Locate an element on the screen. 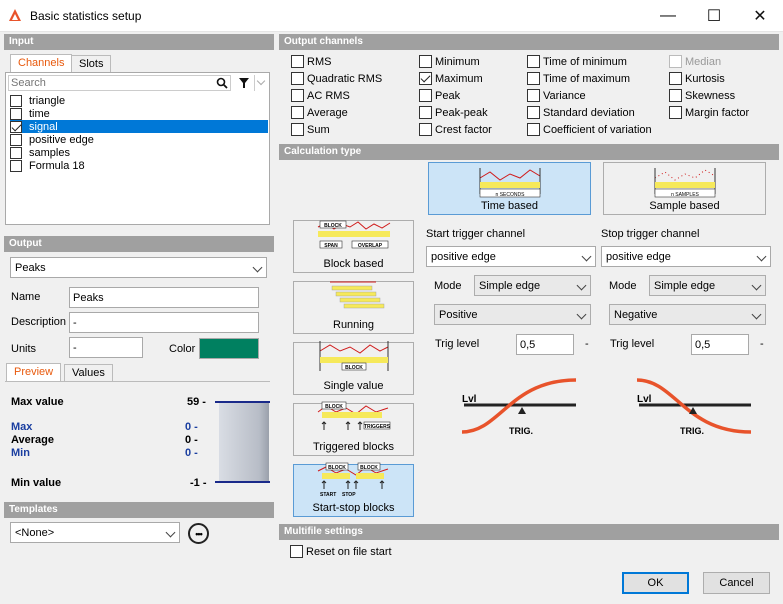  output-channel-option: Skewness is located at coordinates (702, 95).